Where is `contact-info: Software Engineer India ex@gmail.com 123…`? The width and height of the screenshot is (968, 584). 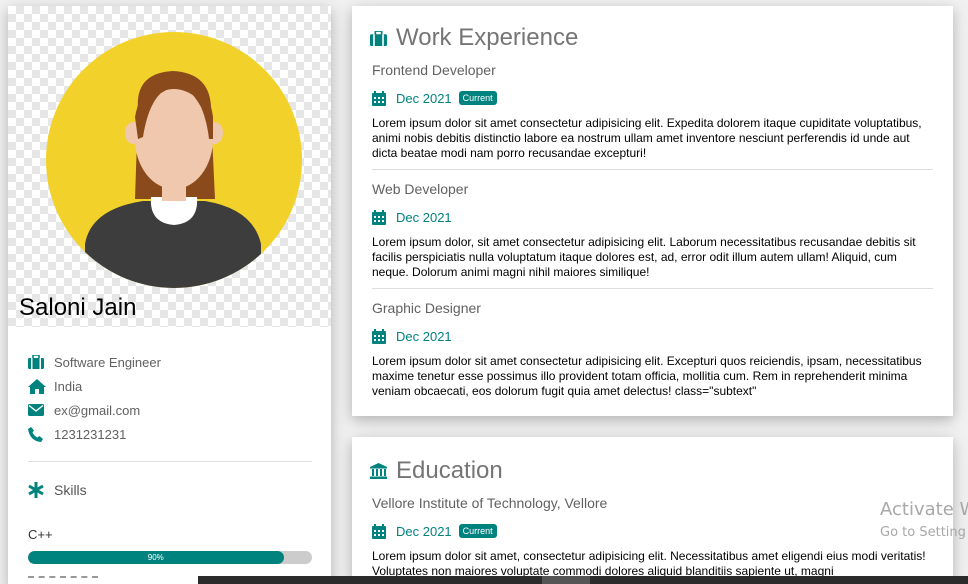 contact-info: Software Engineer India ex@gmail.com 123… is located at coordinates (170, 398).